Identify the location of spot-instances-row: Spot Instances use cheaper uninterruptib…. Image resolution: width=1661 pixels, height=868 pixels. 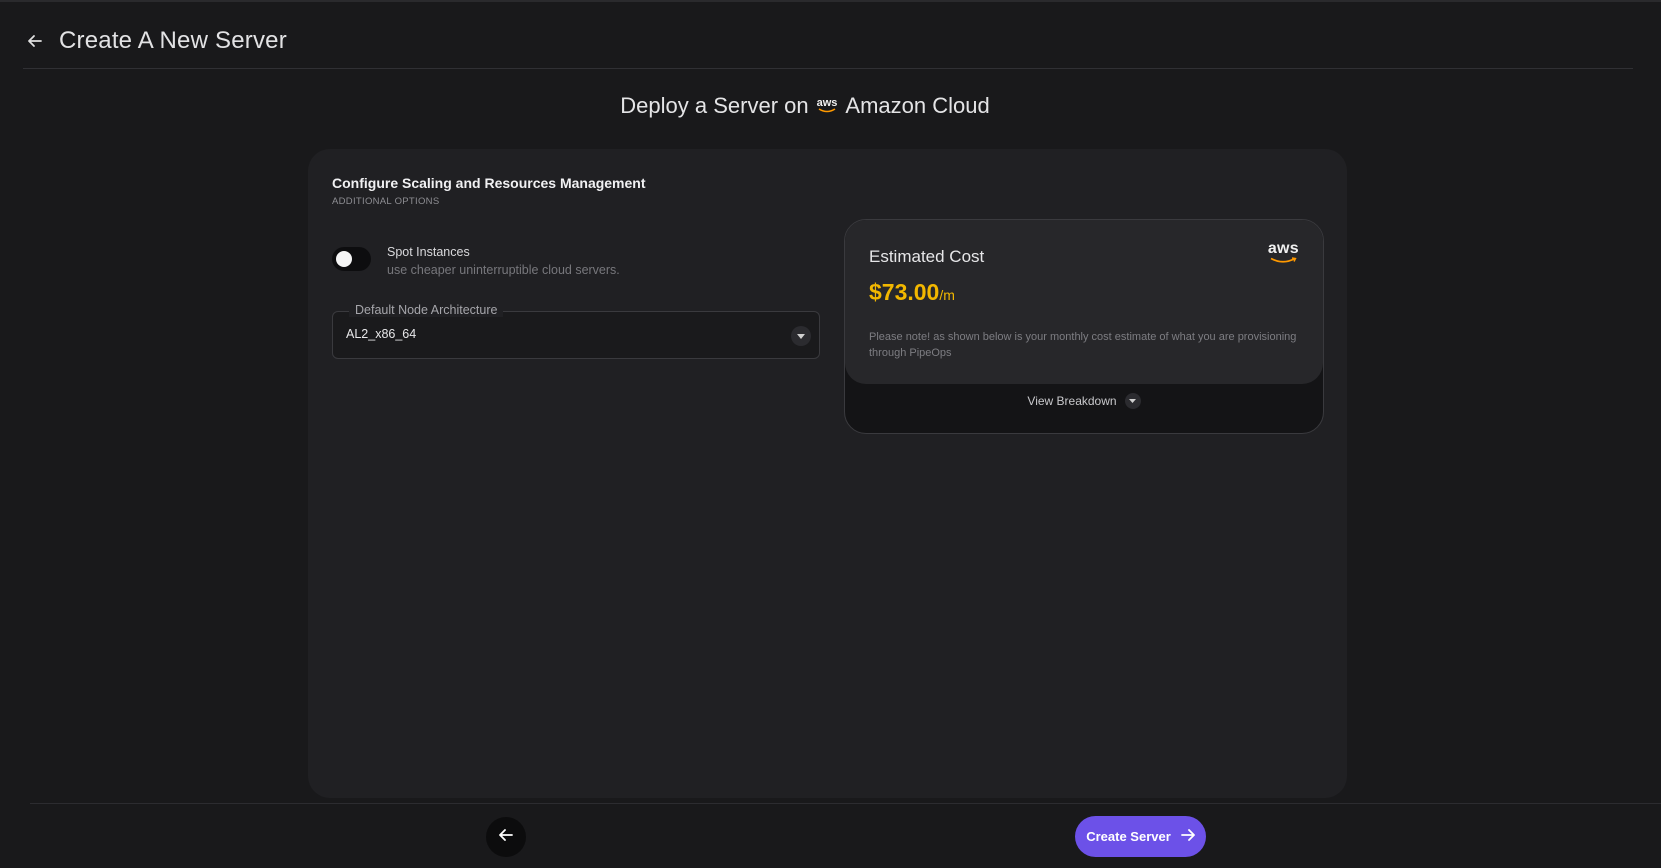
(476, 261).